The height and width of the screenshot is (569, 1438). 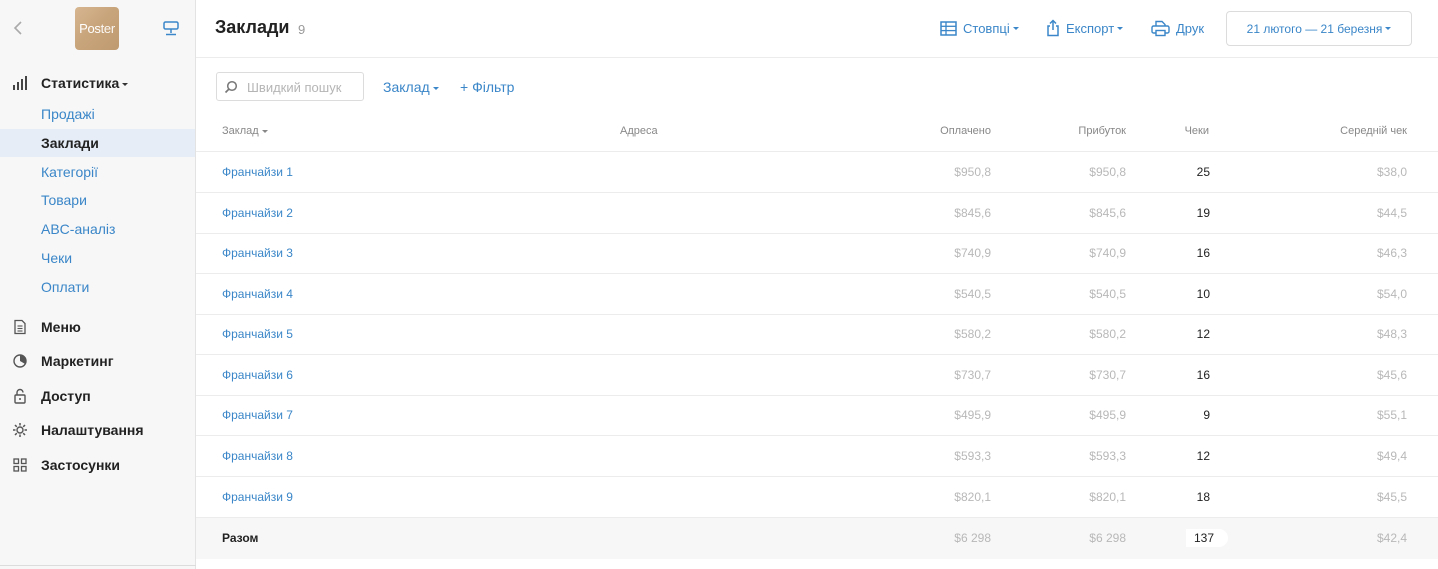 I want to click on column-header-venue: Заклад, so click(x=245, y=131).